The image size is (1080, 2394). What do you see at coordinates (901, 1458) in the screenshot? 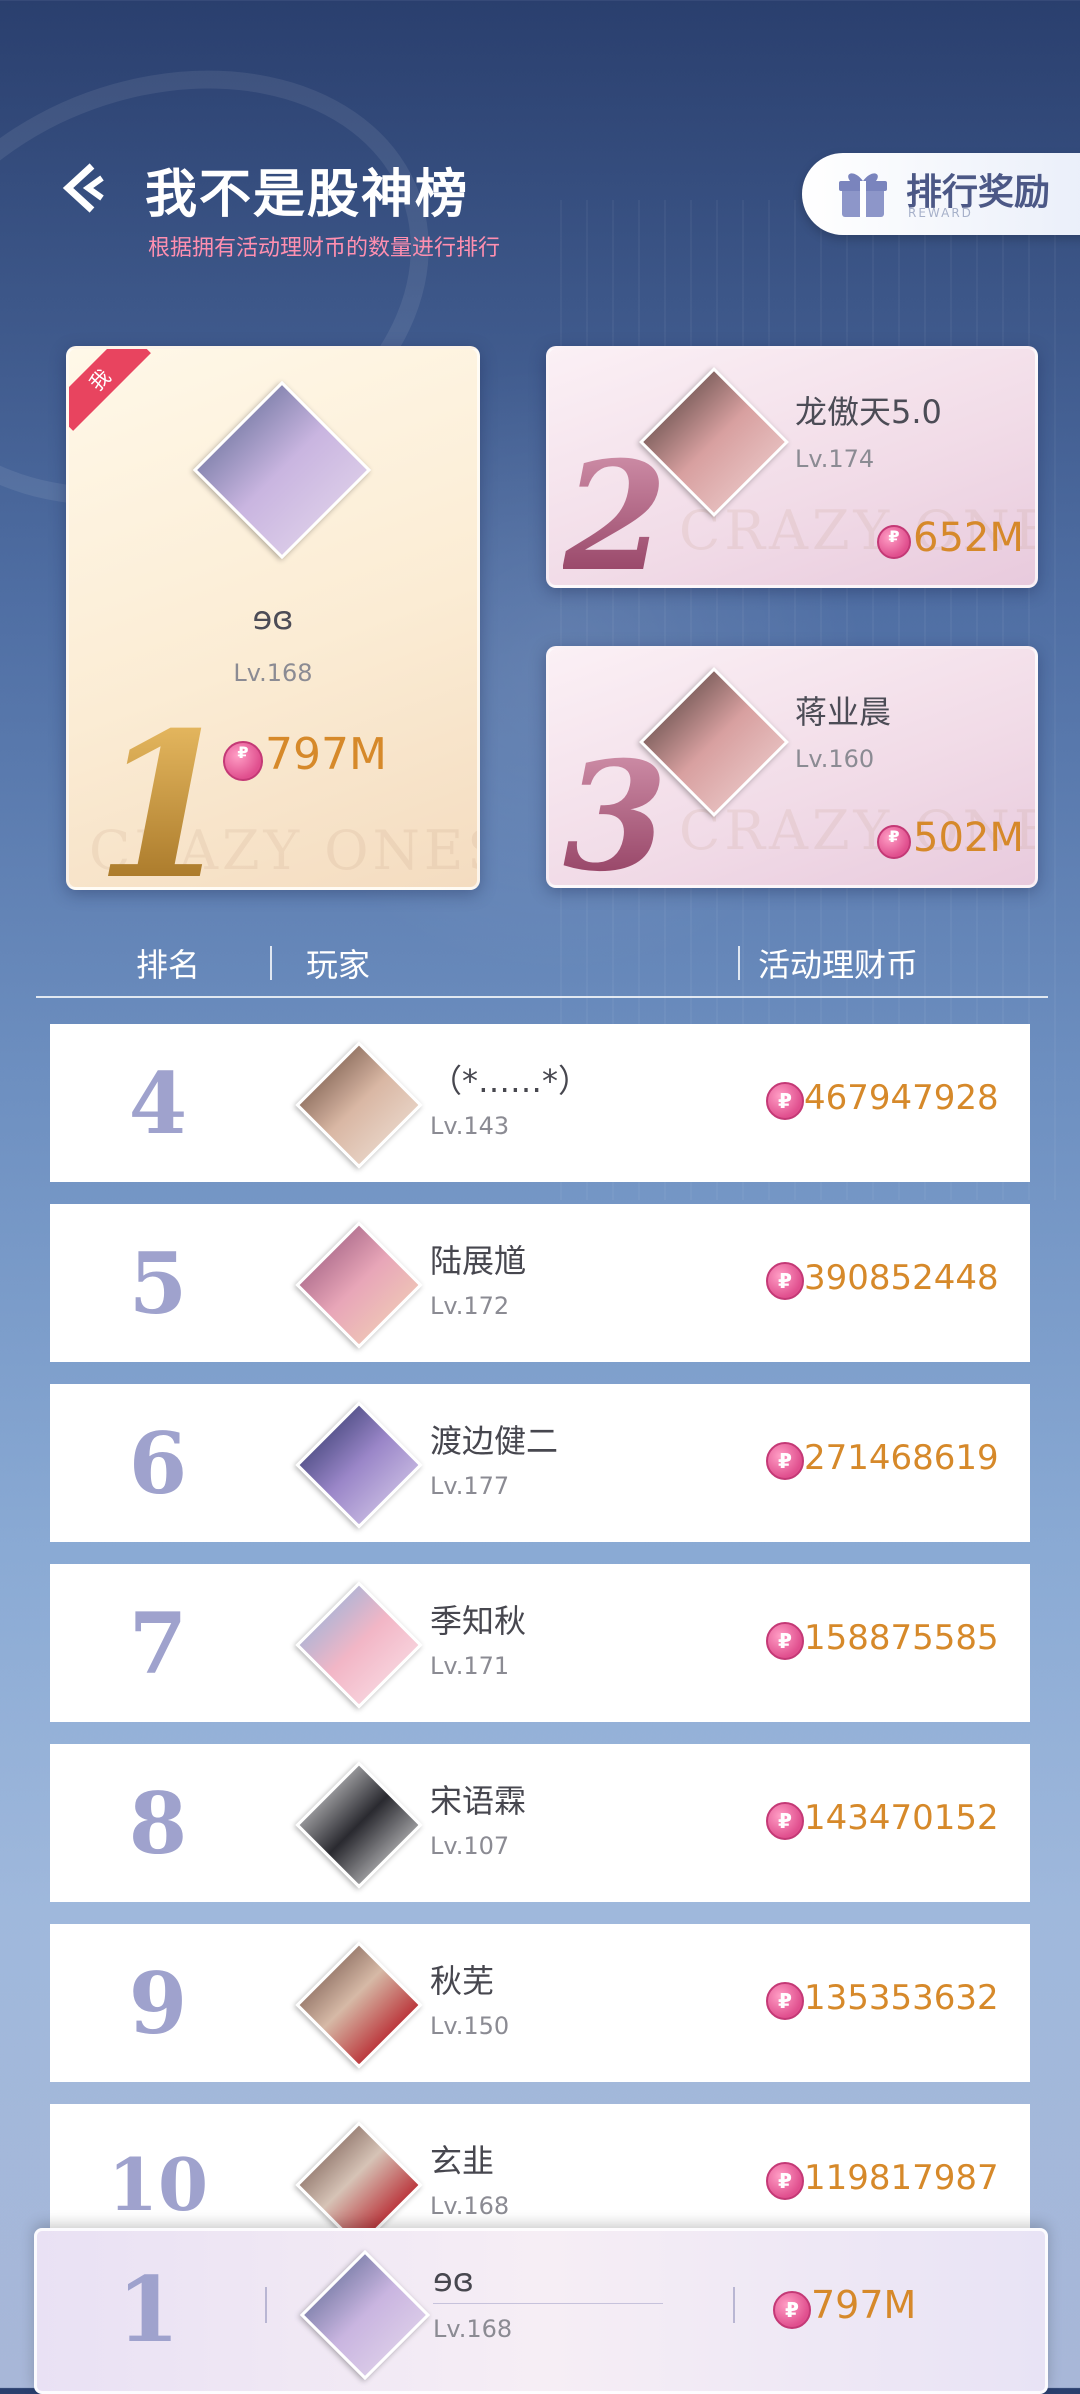
I see `coin-amount: 271468619` at bounding box center [901, 1458].